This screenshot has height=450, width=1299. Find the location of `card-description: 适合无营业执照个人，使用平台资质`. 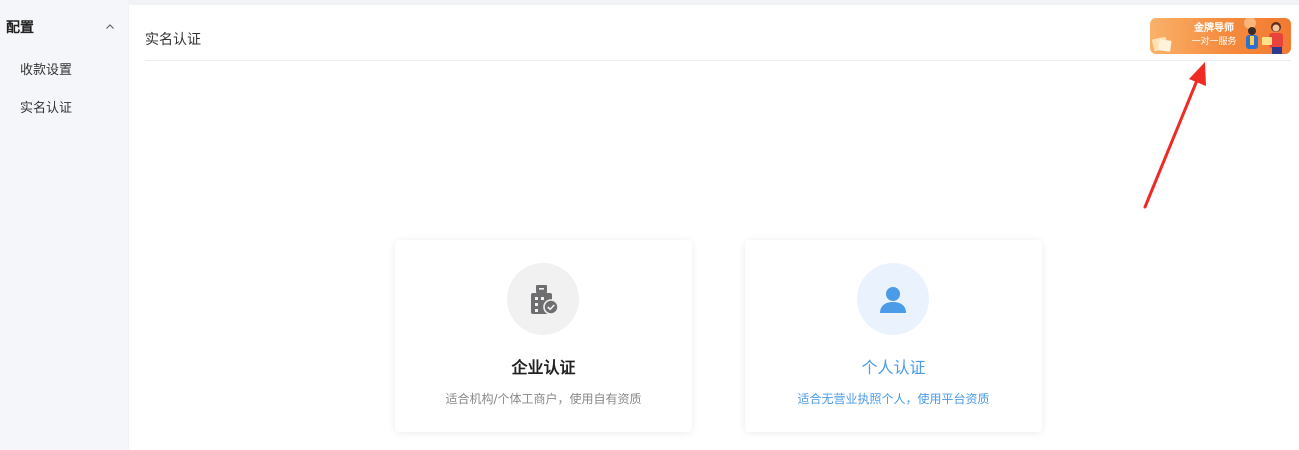

card-description: 适合无营业执照个人，使用平台资质 is located at coordinates (893, 399).